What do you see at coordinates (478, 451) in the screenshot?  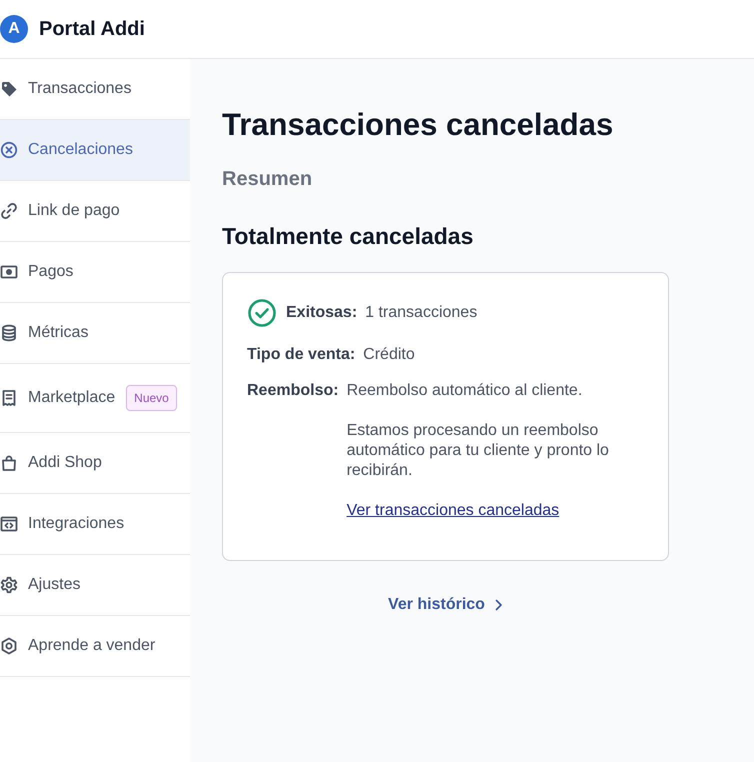 I see `refund-note: Estamos procesando un reembolso automático para tu cliente y pronto lo recibirán.` at bounding box center [478, 451].